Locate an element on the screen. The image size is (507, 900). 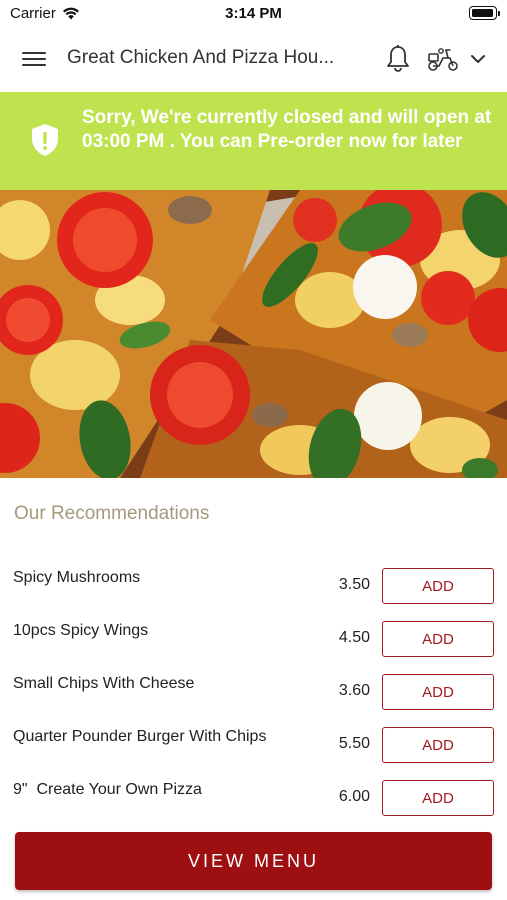
view-menu-button: VIEW MENU is located at coordinates (253, 861).